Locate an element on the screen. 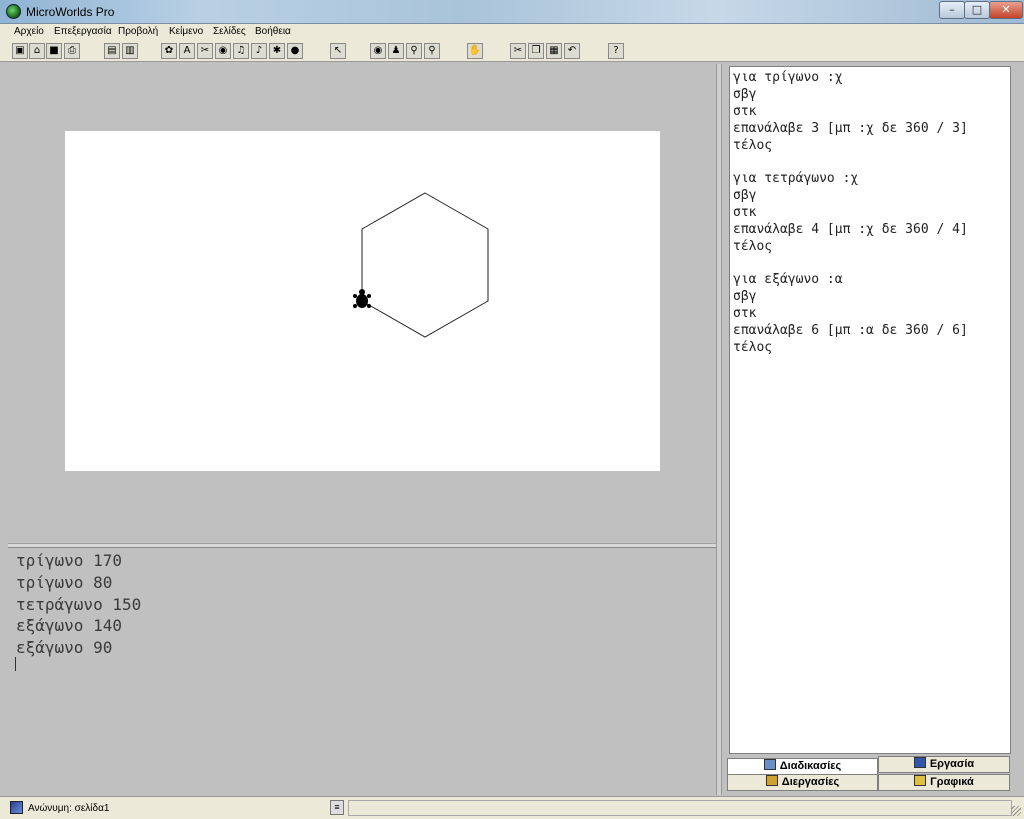 The height and width of the screenshot is (819, 1024). status-bar: Ανώνυμη: σελίδα1 ≡ is located at coordinates (512, 807).